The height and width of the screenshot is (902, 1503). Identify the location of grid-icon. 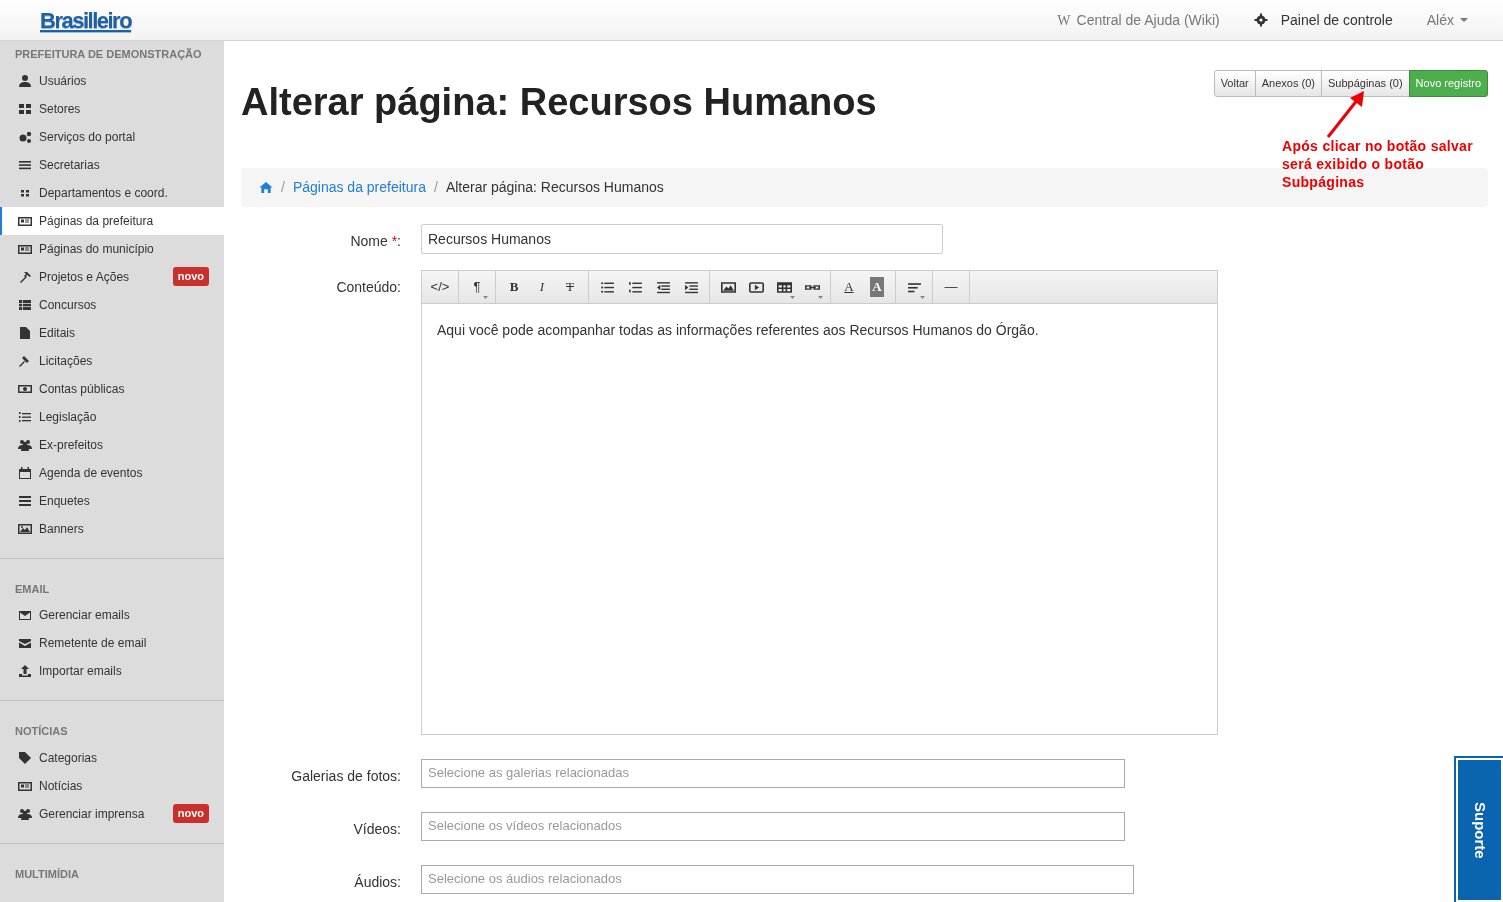
(25, 108).